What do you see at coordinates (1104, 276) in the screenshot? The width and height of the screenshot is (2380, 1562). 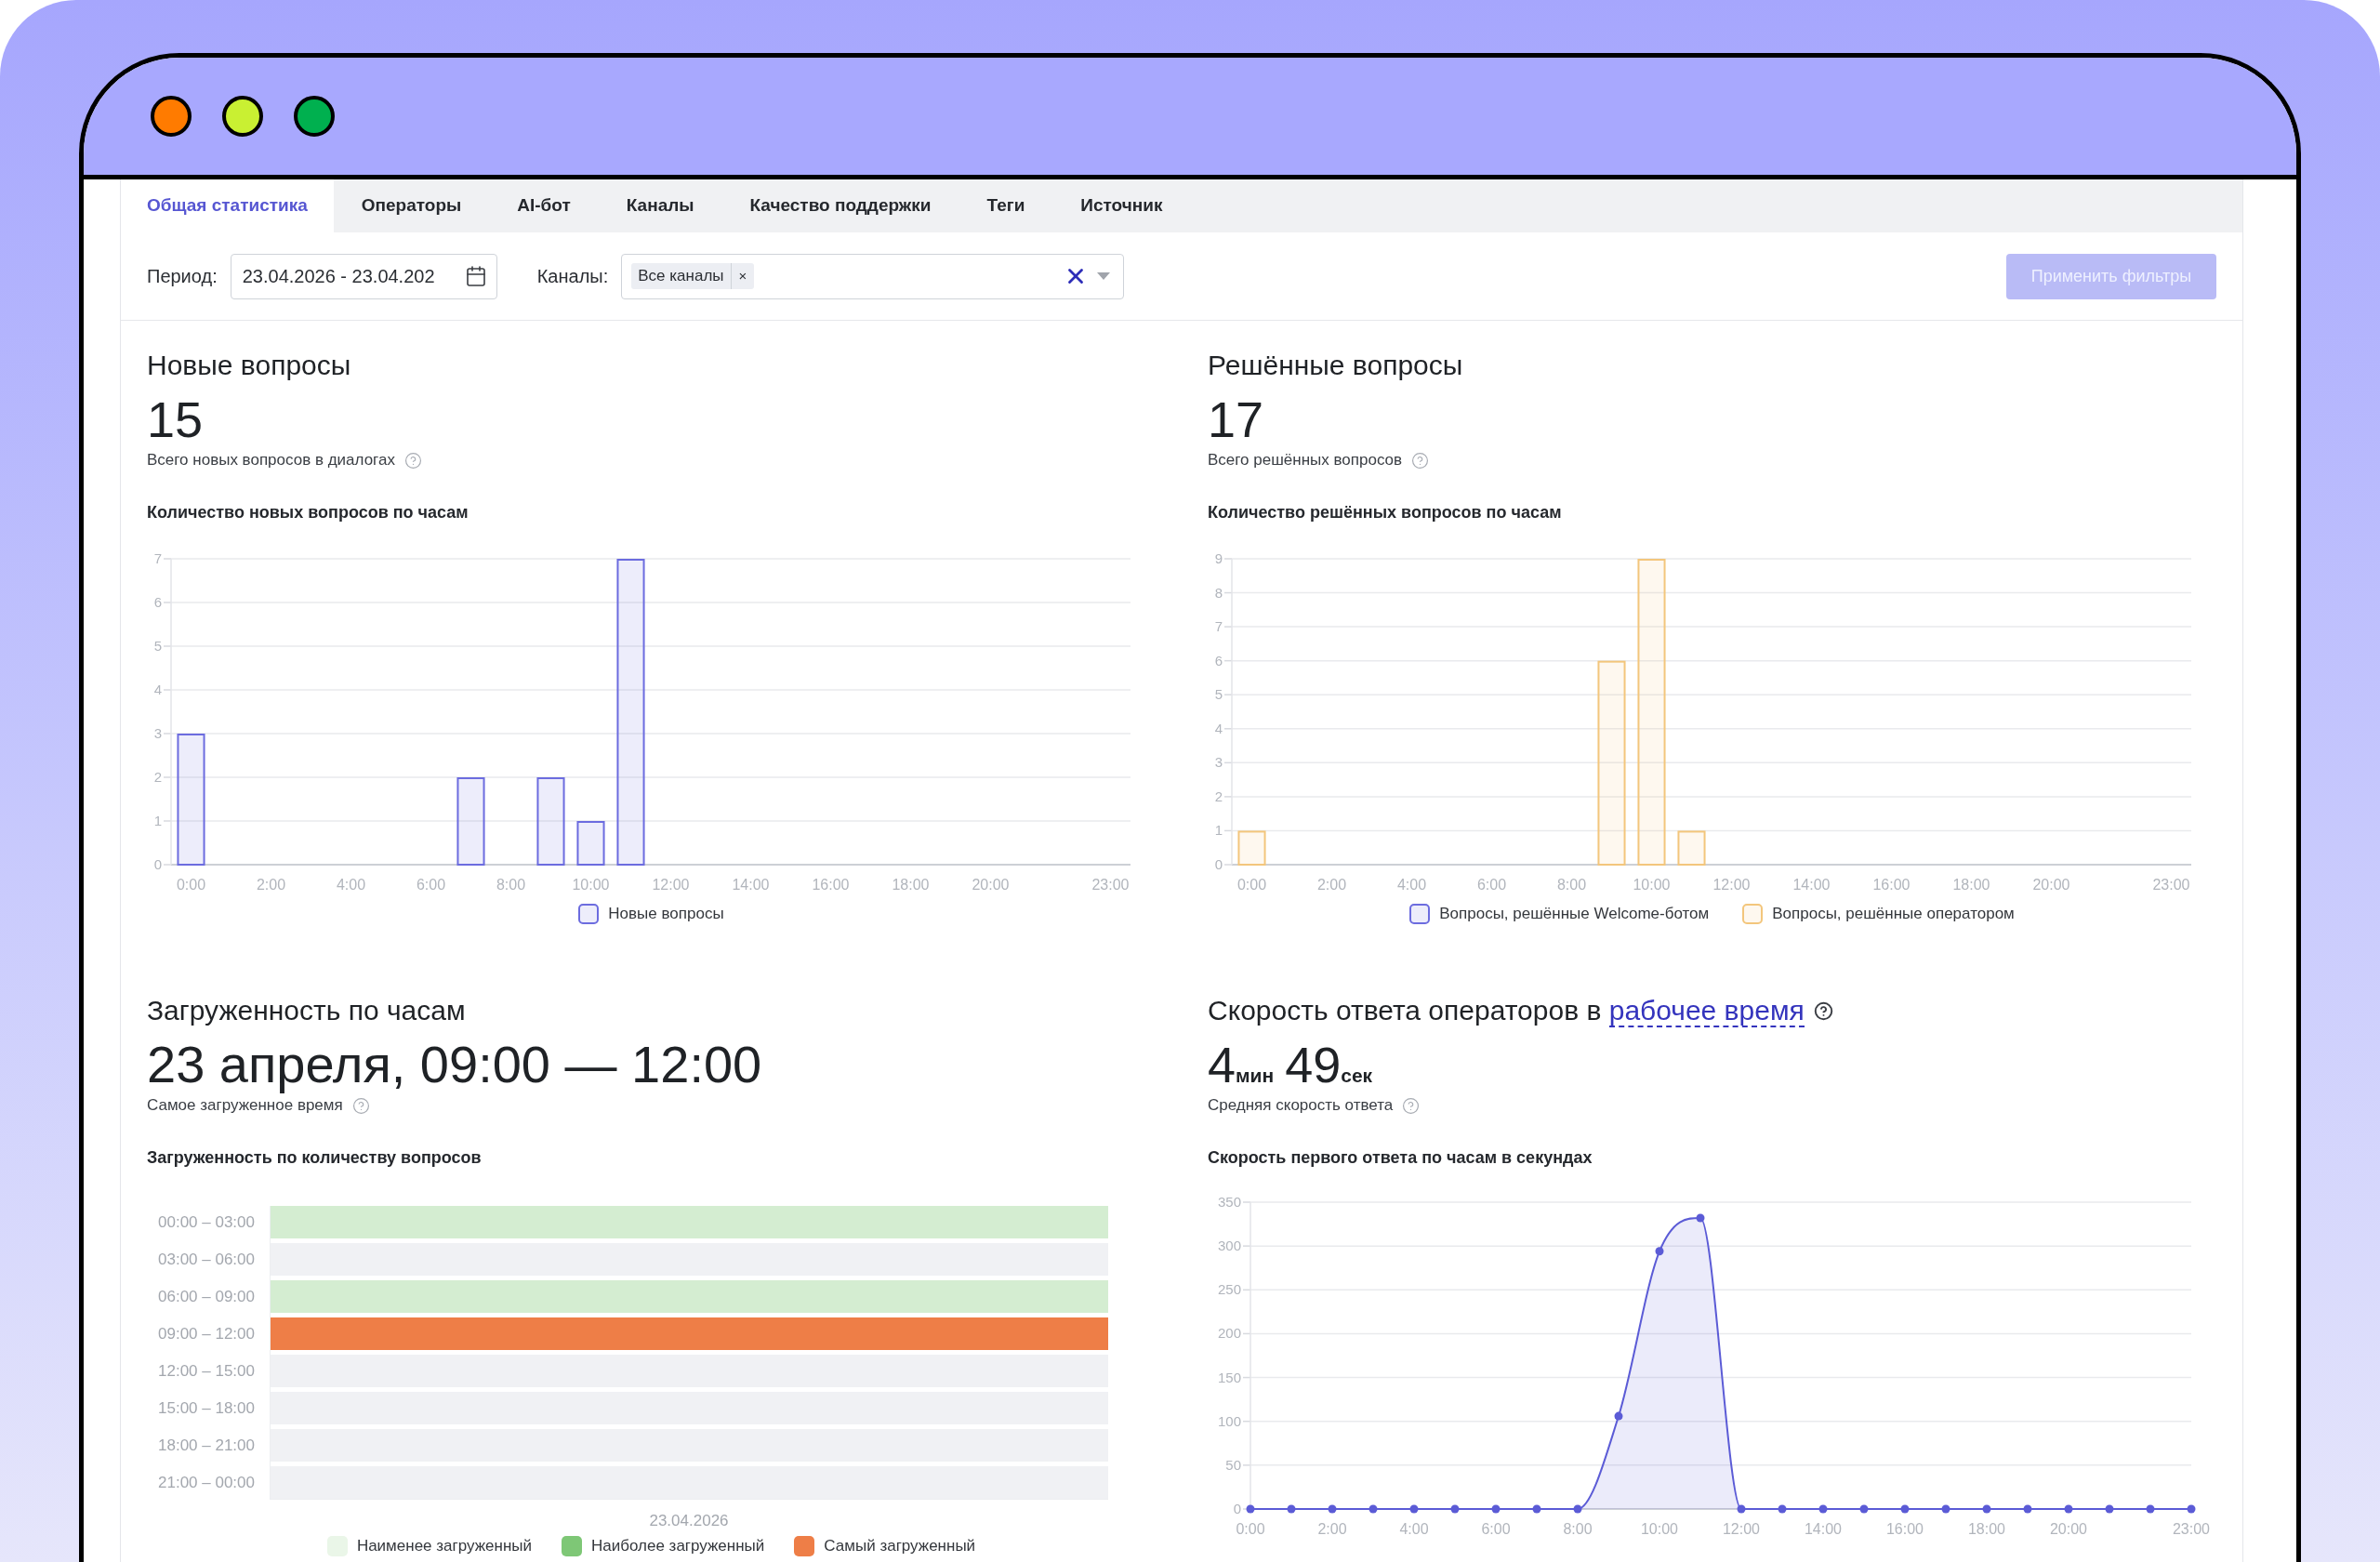 I see `caret-icon` at bounding box center [1104, 276].